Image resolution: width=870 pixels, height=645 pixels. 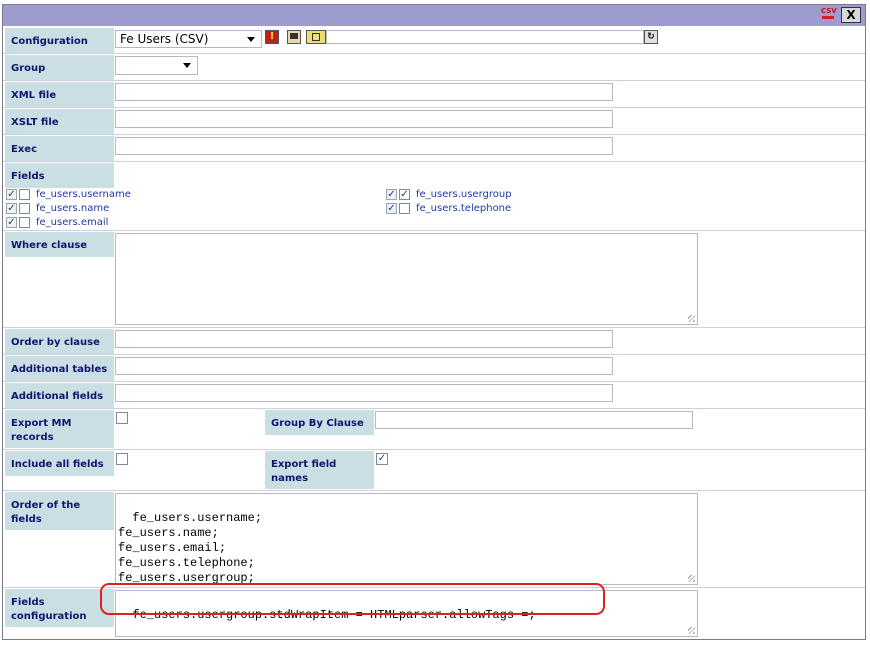 I want to click on export-field-names-label: Export field names, so click(x=319, y=470).